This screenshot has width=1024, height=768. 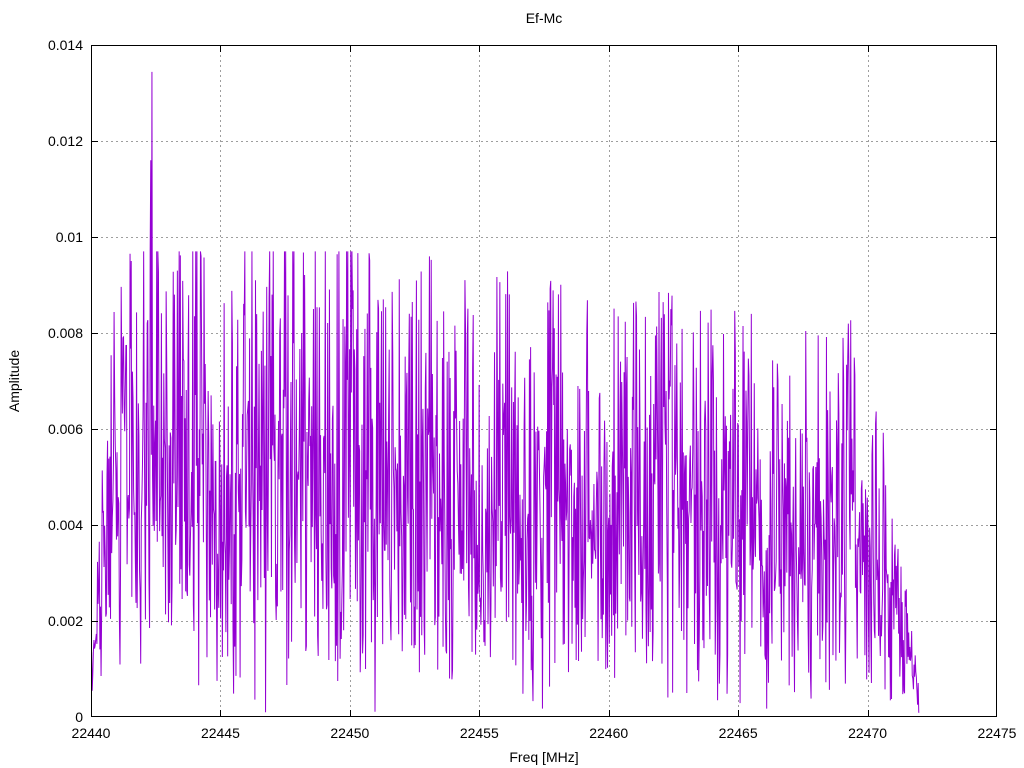 I want to click on y-tick-label: 0.014, so click(x=65, y=45).